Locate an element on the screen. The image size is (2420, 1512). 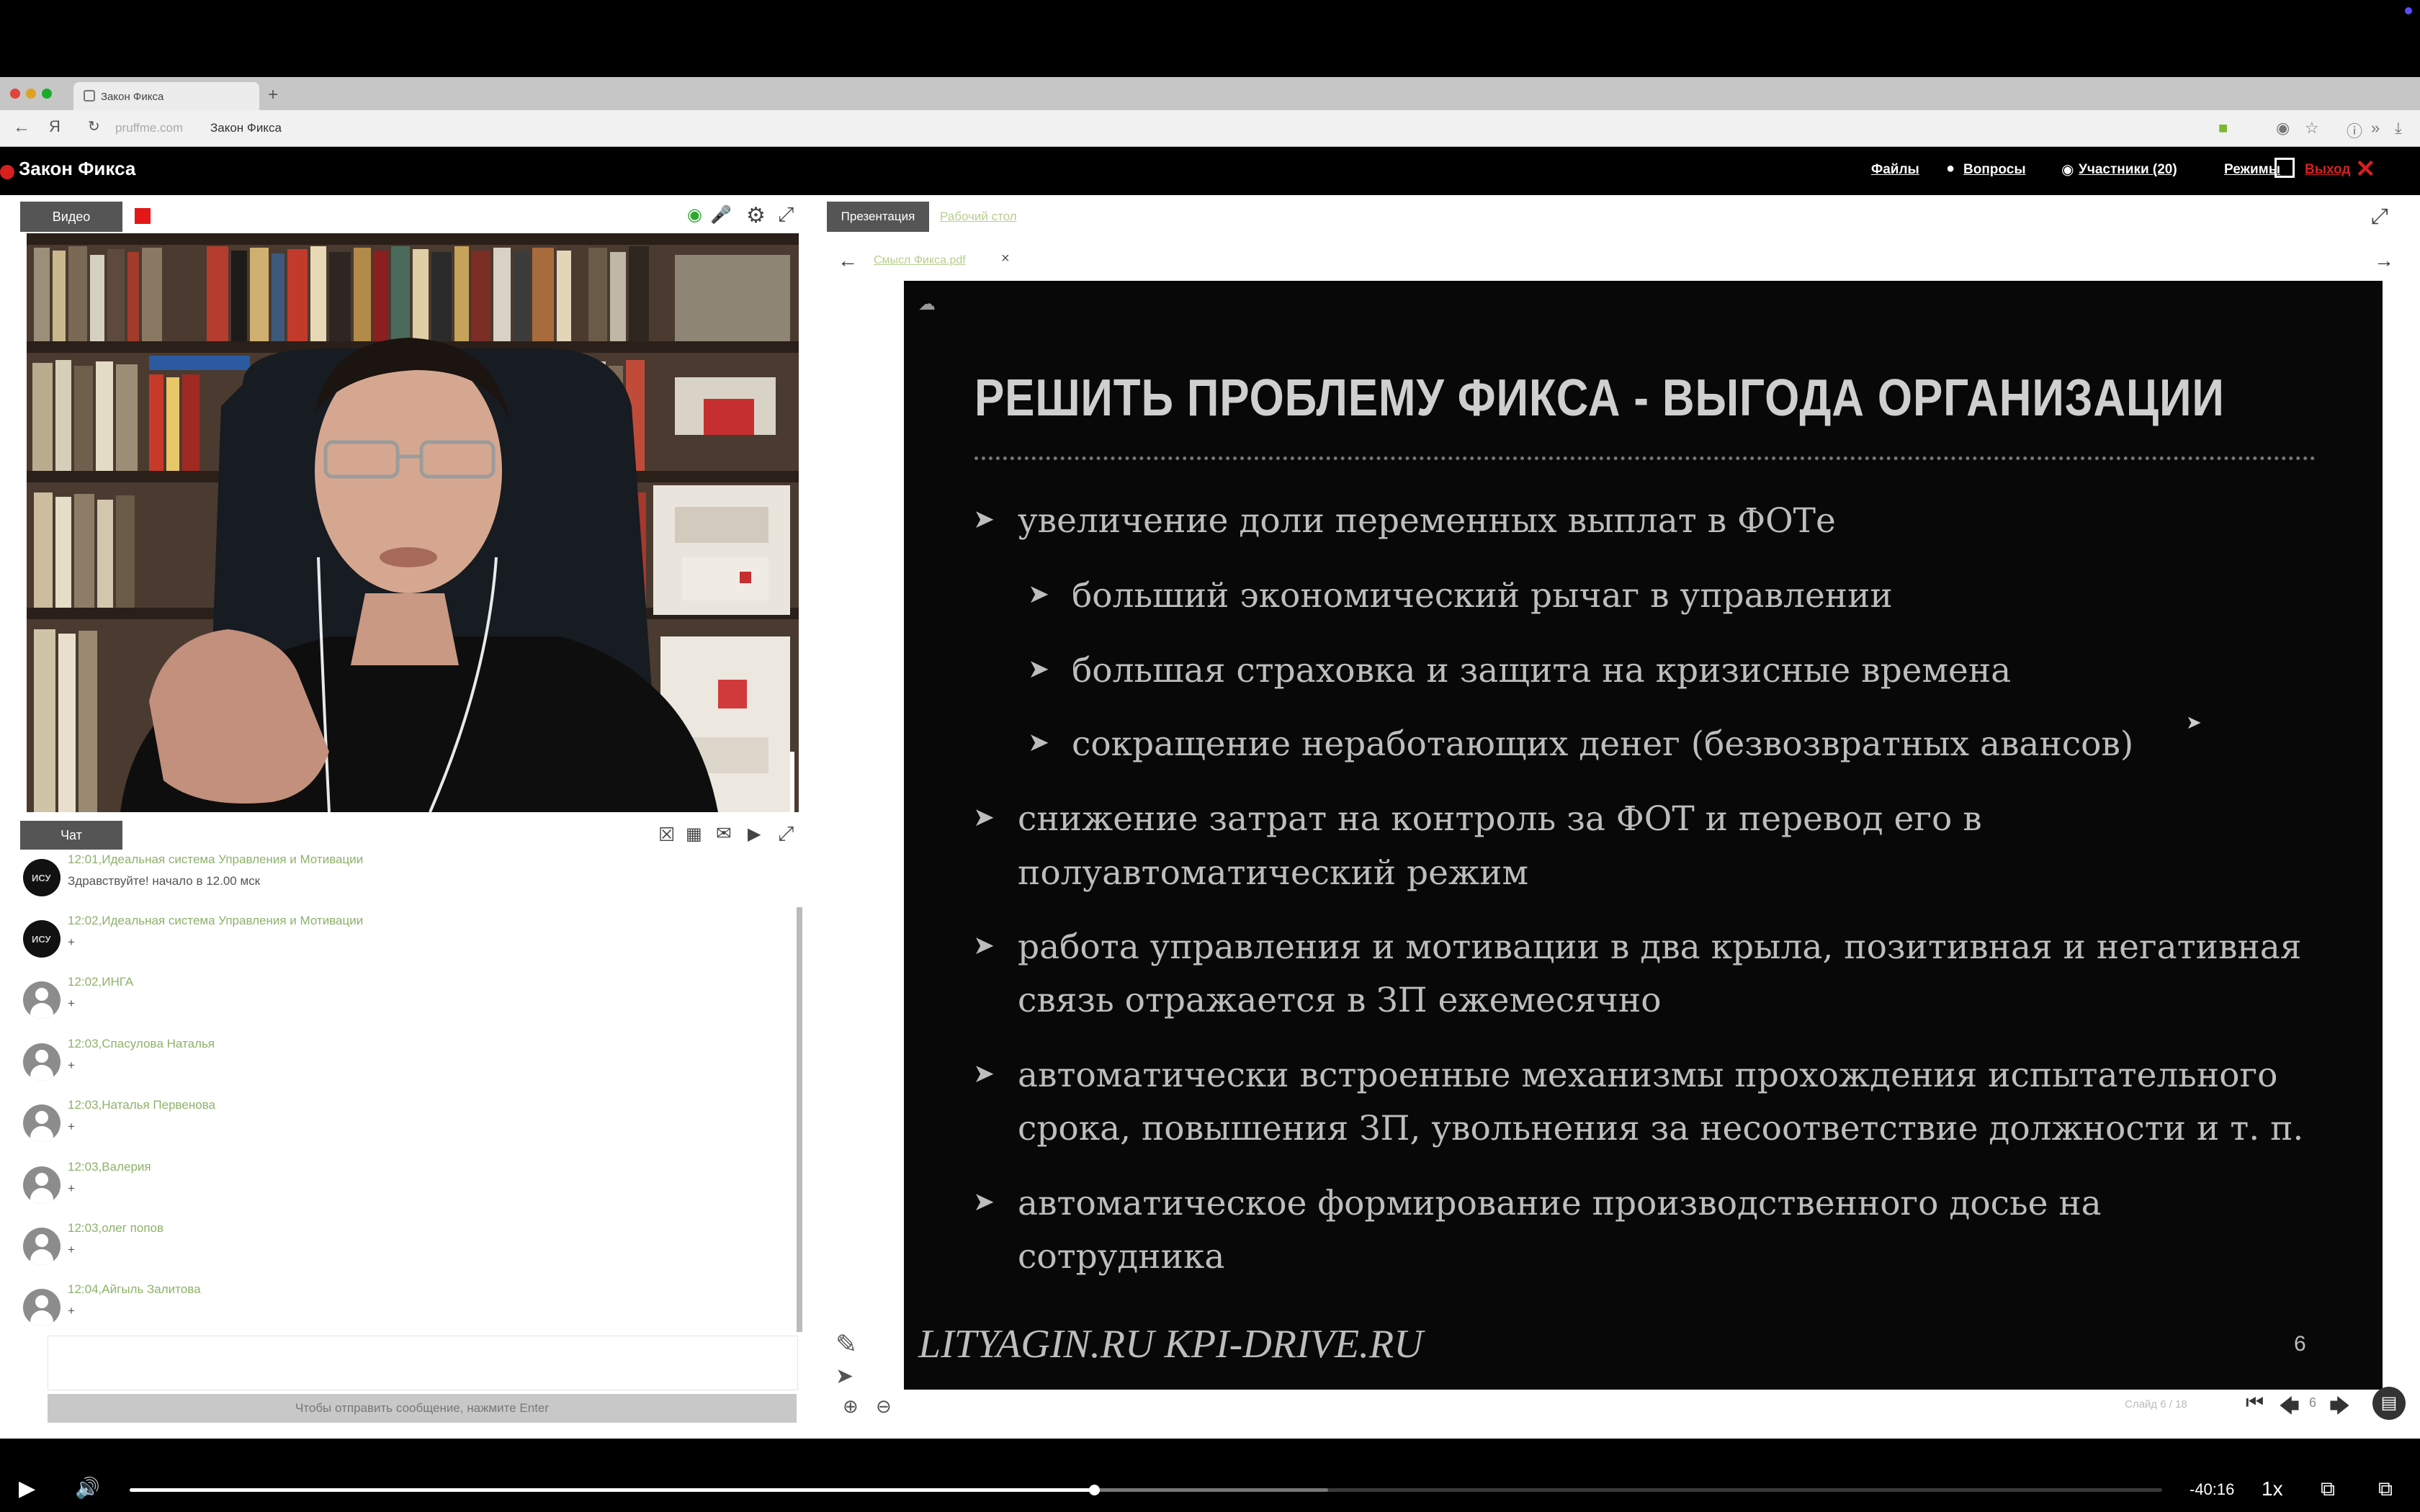
close-window-icon is located at coordinates (15, 94).